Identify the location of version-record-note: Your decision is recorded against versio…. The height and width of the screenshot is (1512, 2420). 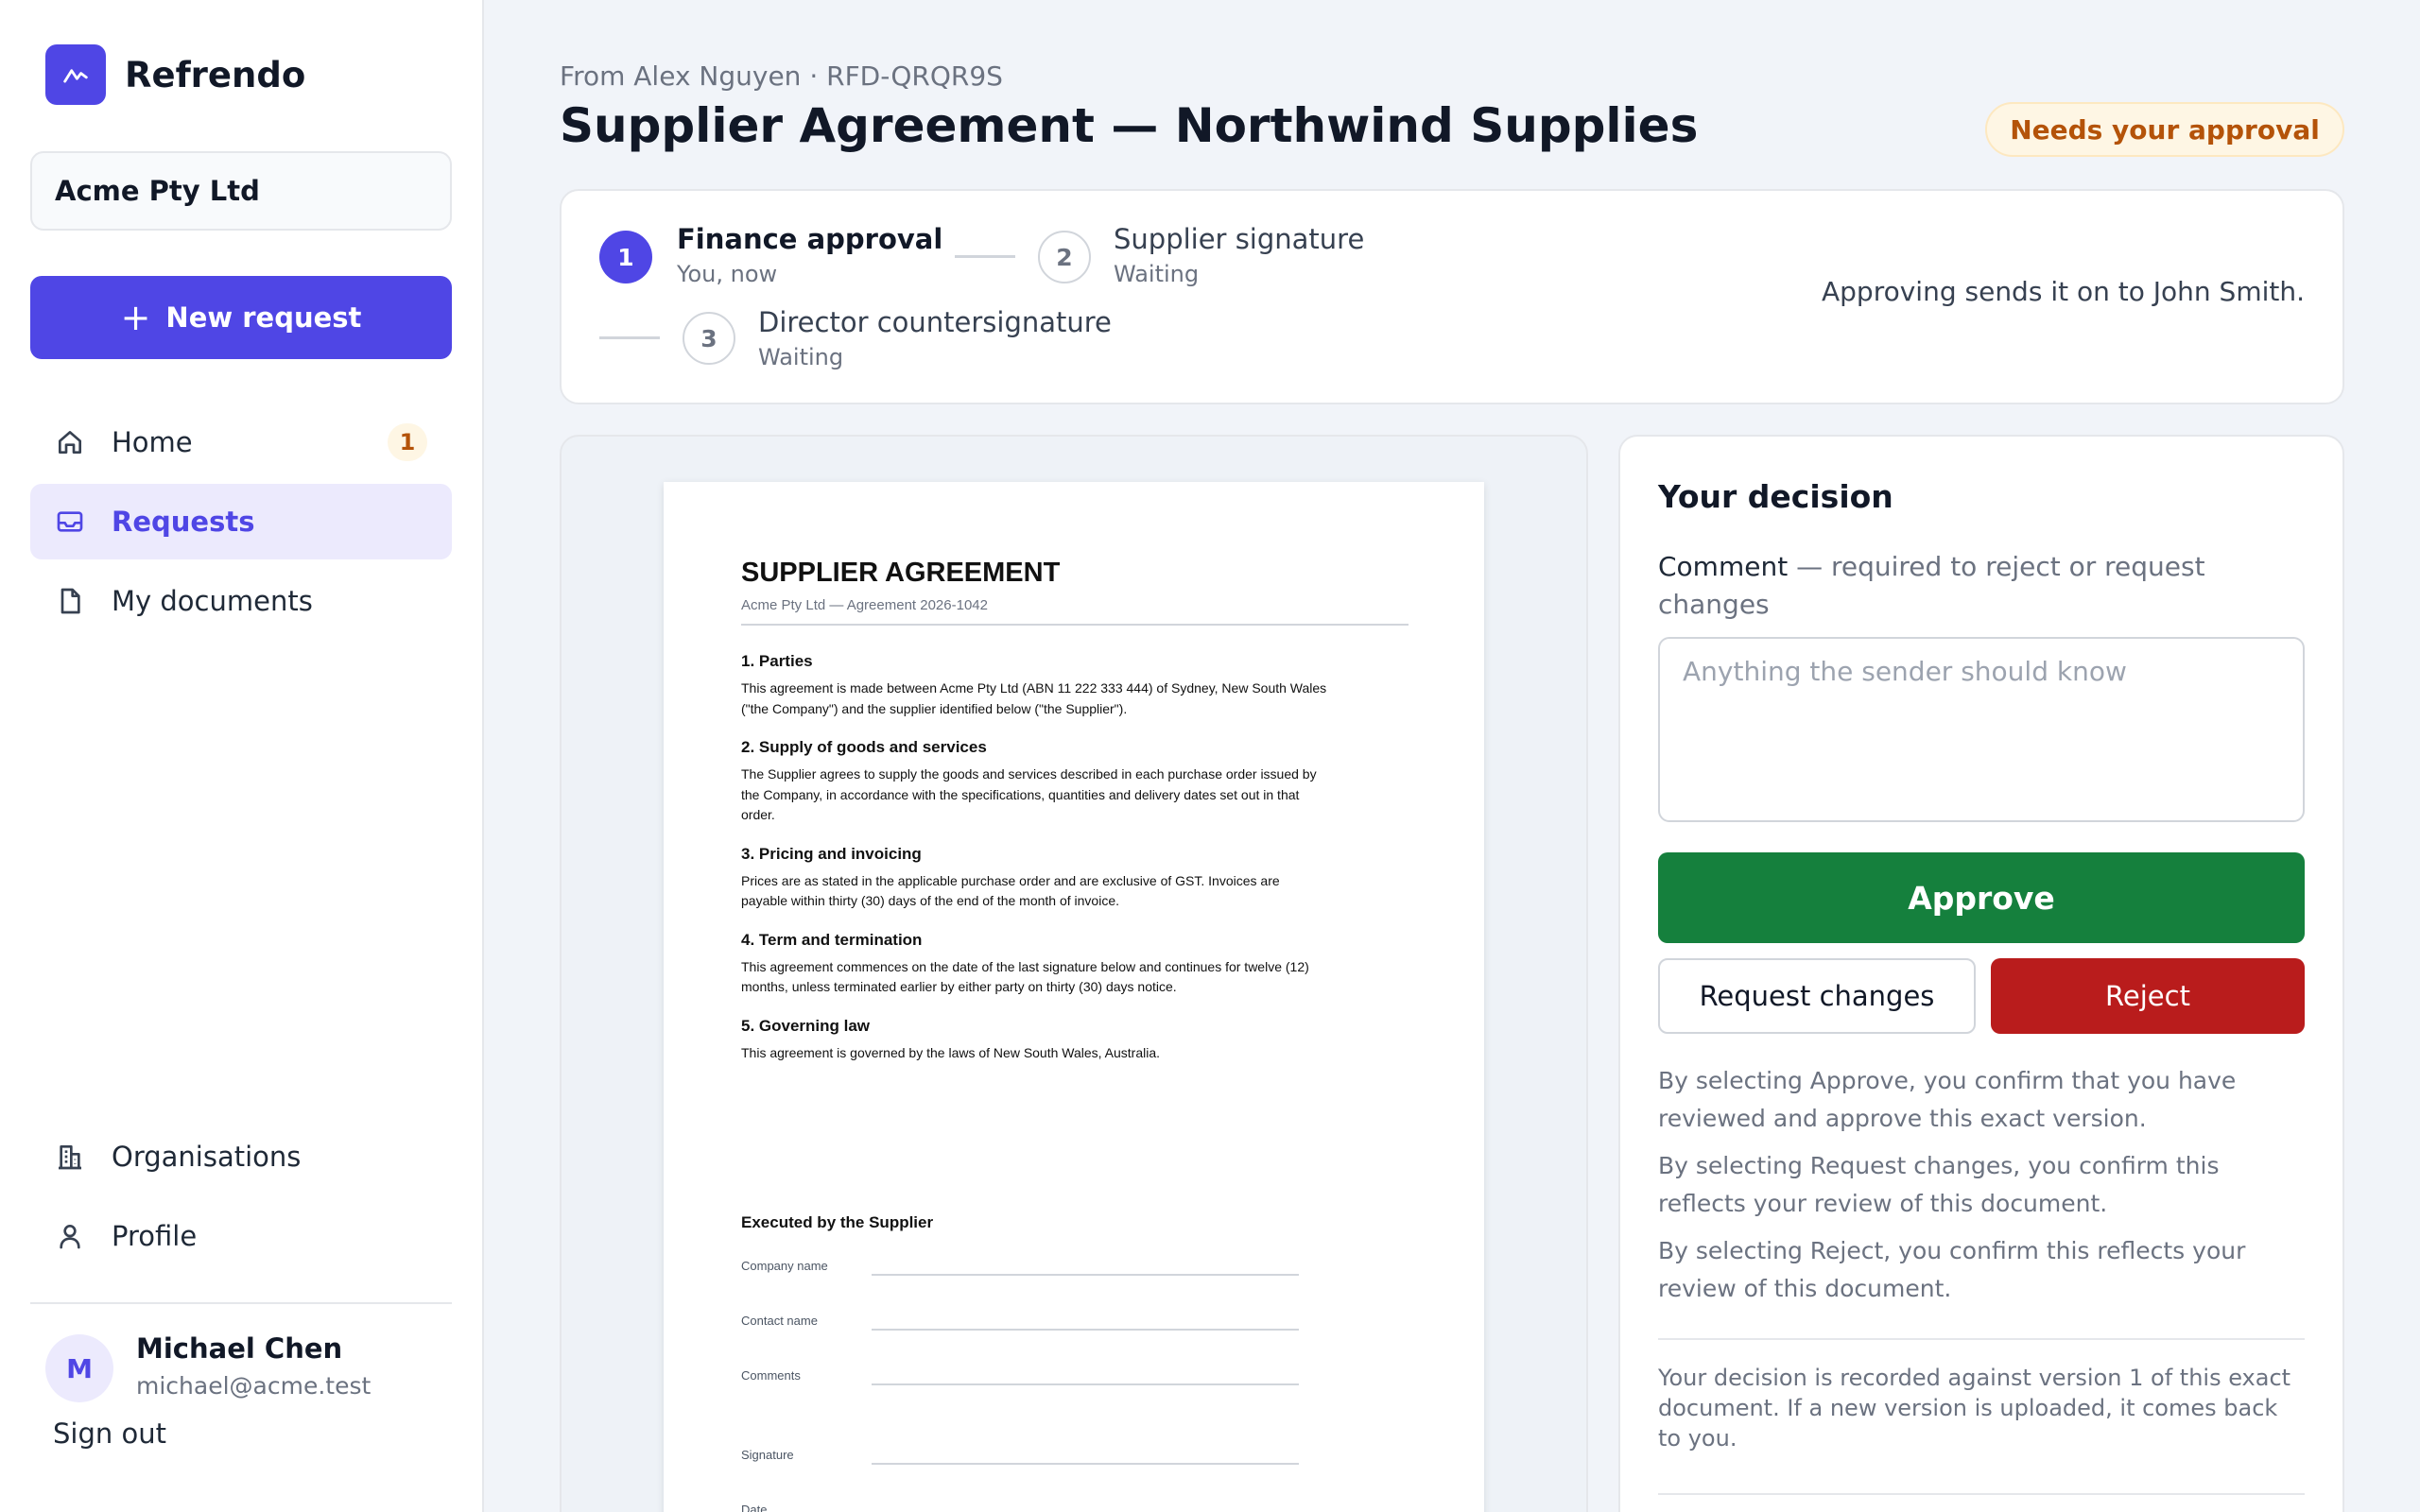
(1975, 1408).